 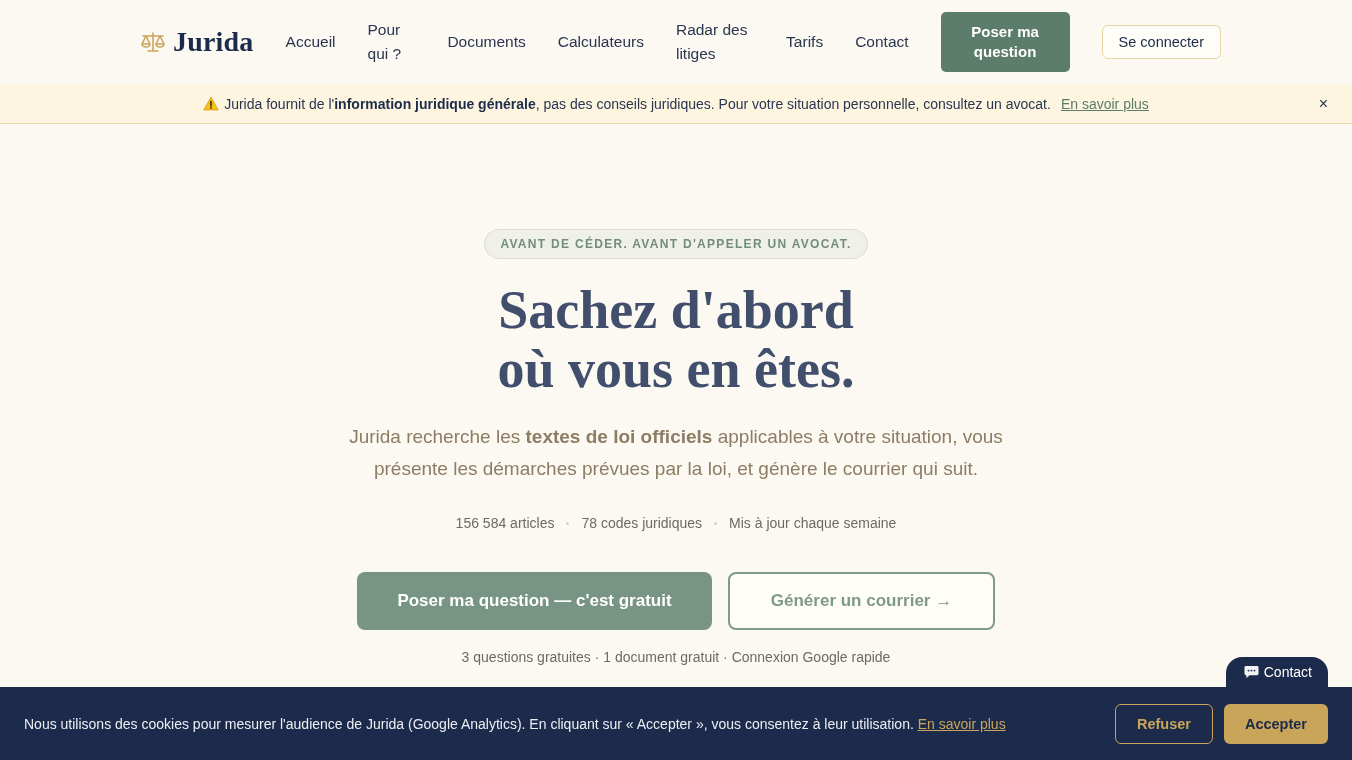 I want to click on nav-link: Pour qui ?, so click(x=391, y=42).